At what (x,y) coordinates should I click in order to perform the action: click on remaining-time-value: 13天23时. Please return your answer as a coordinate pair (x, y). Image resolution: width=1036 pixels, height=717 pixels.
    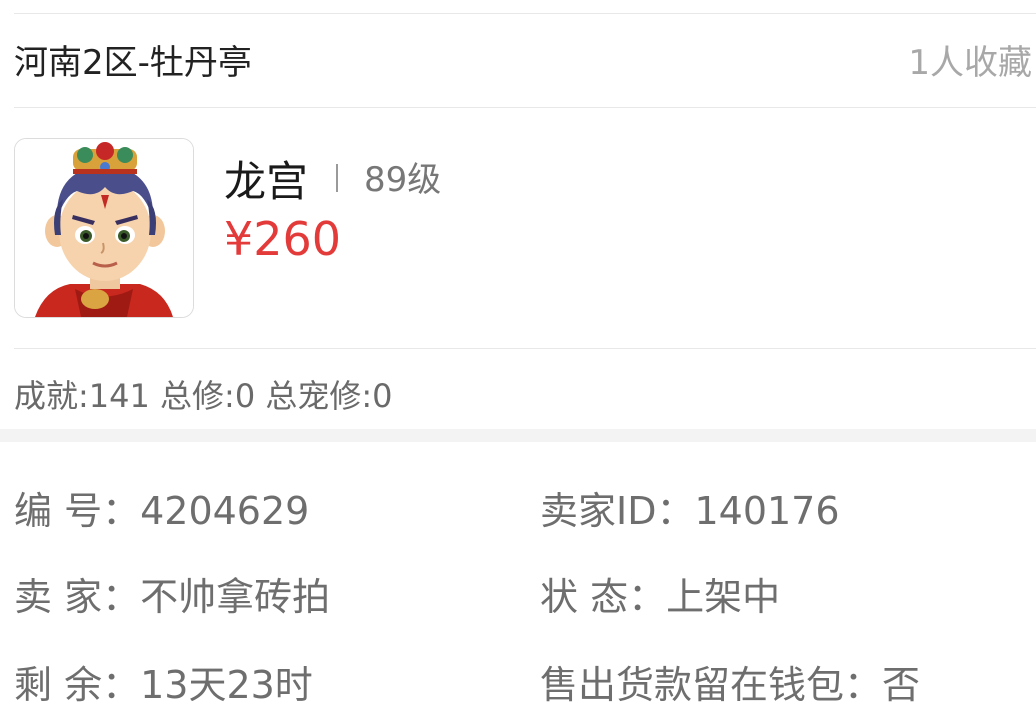
    Looking at the image, I should click on (226, 685).